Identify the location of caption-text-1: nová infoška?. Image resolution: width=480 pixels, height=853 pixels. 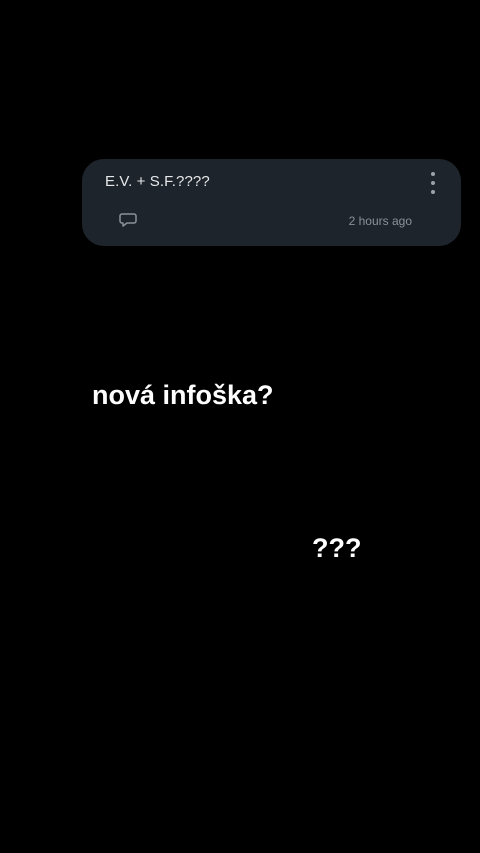
(183, 396).